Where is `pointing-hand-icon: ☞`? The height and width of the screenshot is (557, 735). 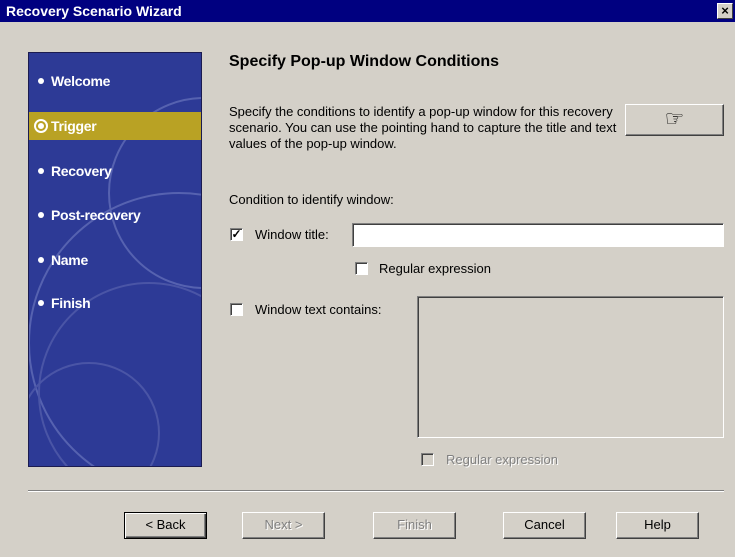
pointing-hand-icon: ☞ is located at coordinates (674, 118).